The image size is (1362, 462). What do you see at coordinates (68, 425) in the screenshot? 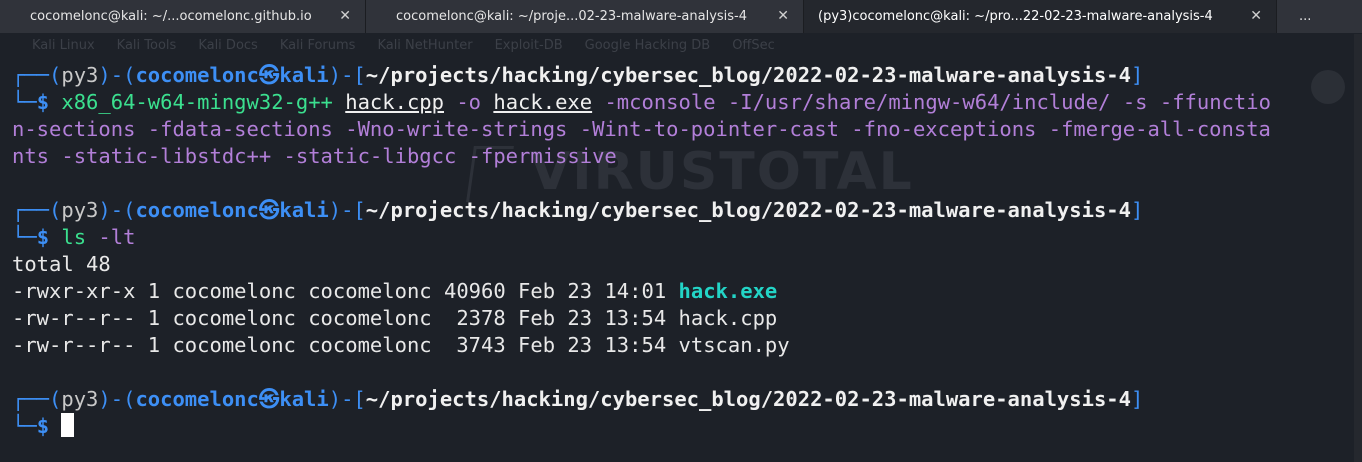
I see `text-cursor` at bounding box center [68, 425].